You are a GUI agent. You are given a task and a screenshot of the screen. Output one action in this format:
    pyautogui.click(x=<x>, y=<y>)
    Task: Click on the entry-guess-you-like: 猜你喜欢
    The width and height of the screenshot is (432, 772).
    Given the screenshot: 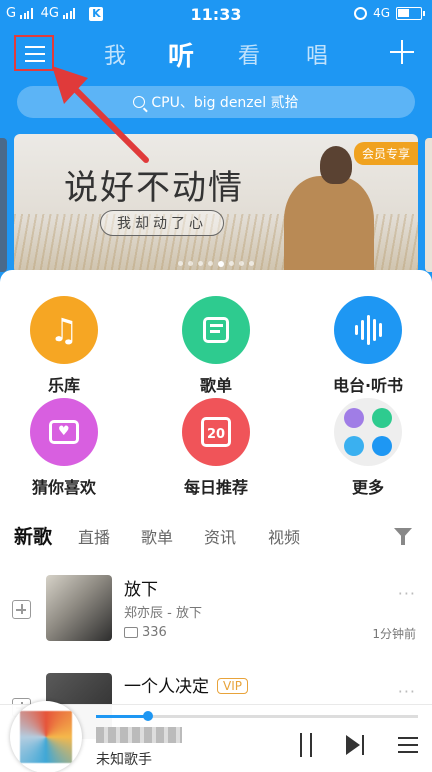 What is the action you would take?
    pyautogui.click(x=64, y=448)
    